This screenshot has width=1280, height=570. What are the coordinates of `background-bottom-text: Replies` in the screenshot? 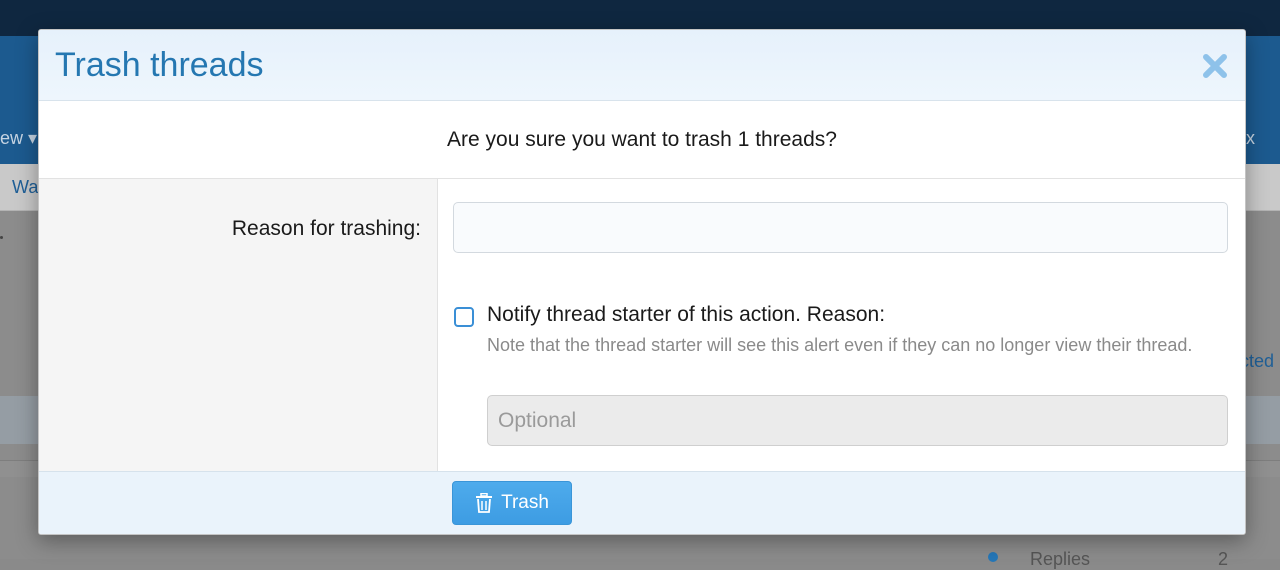 It's located at (1060, 559).